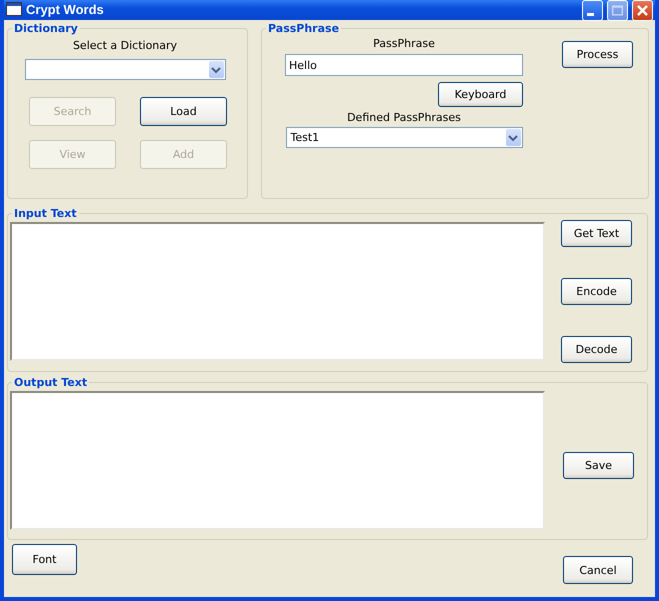 The height and width of the screenshot is (601, 659). I want to click on group-title: Output Text, so click(50, 382).